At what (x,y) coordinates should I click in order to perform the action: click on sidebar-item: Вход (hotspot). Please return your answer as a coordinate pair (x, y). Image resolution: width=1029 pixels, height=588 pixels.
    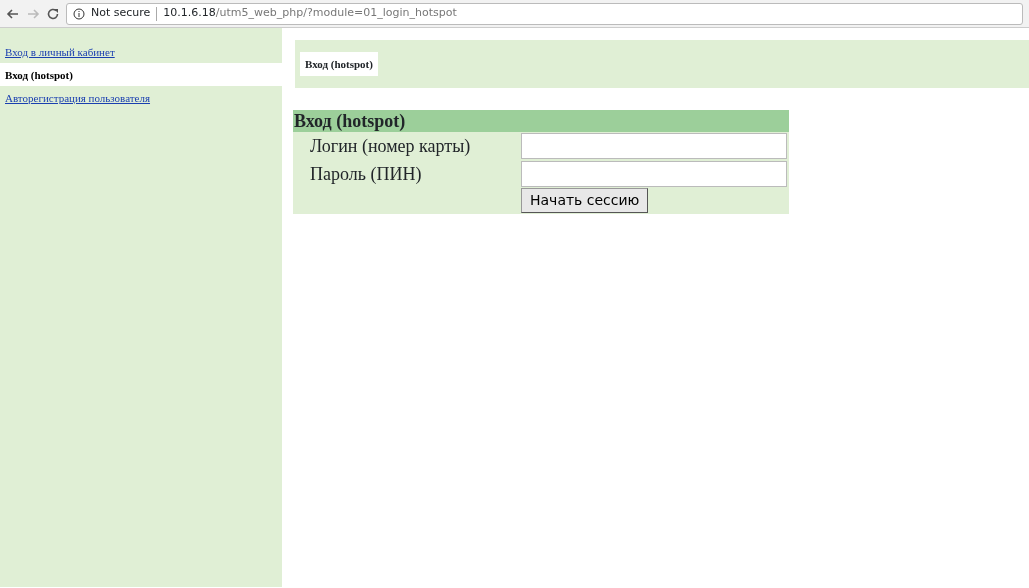
    Looking at the image, I should click on (141, 74).